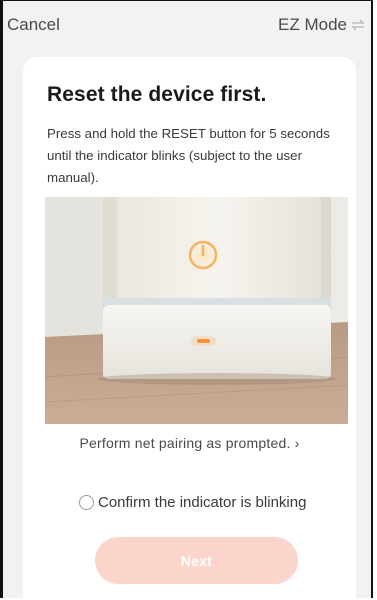 The image size is (377, 600). I want to click on confirm-label: Confirm the indicator is blinking, so click(202, 502).